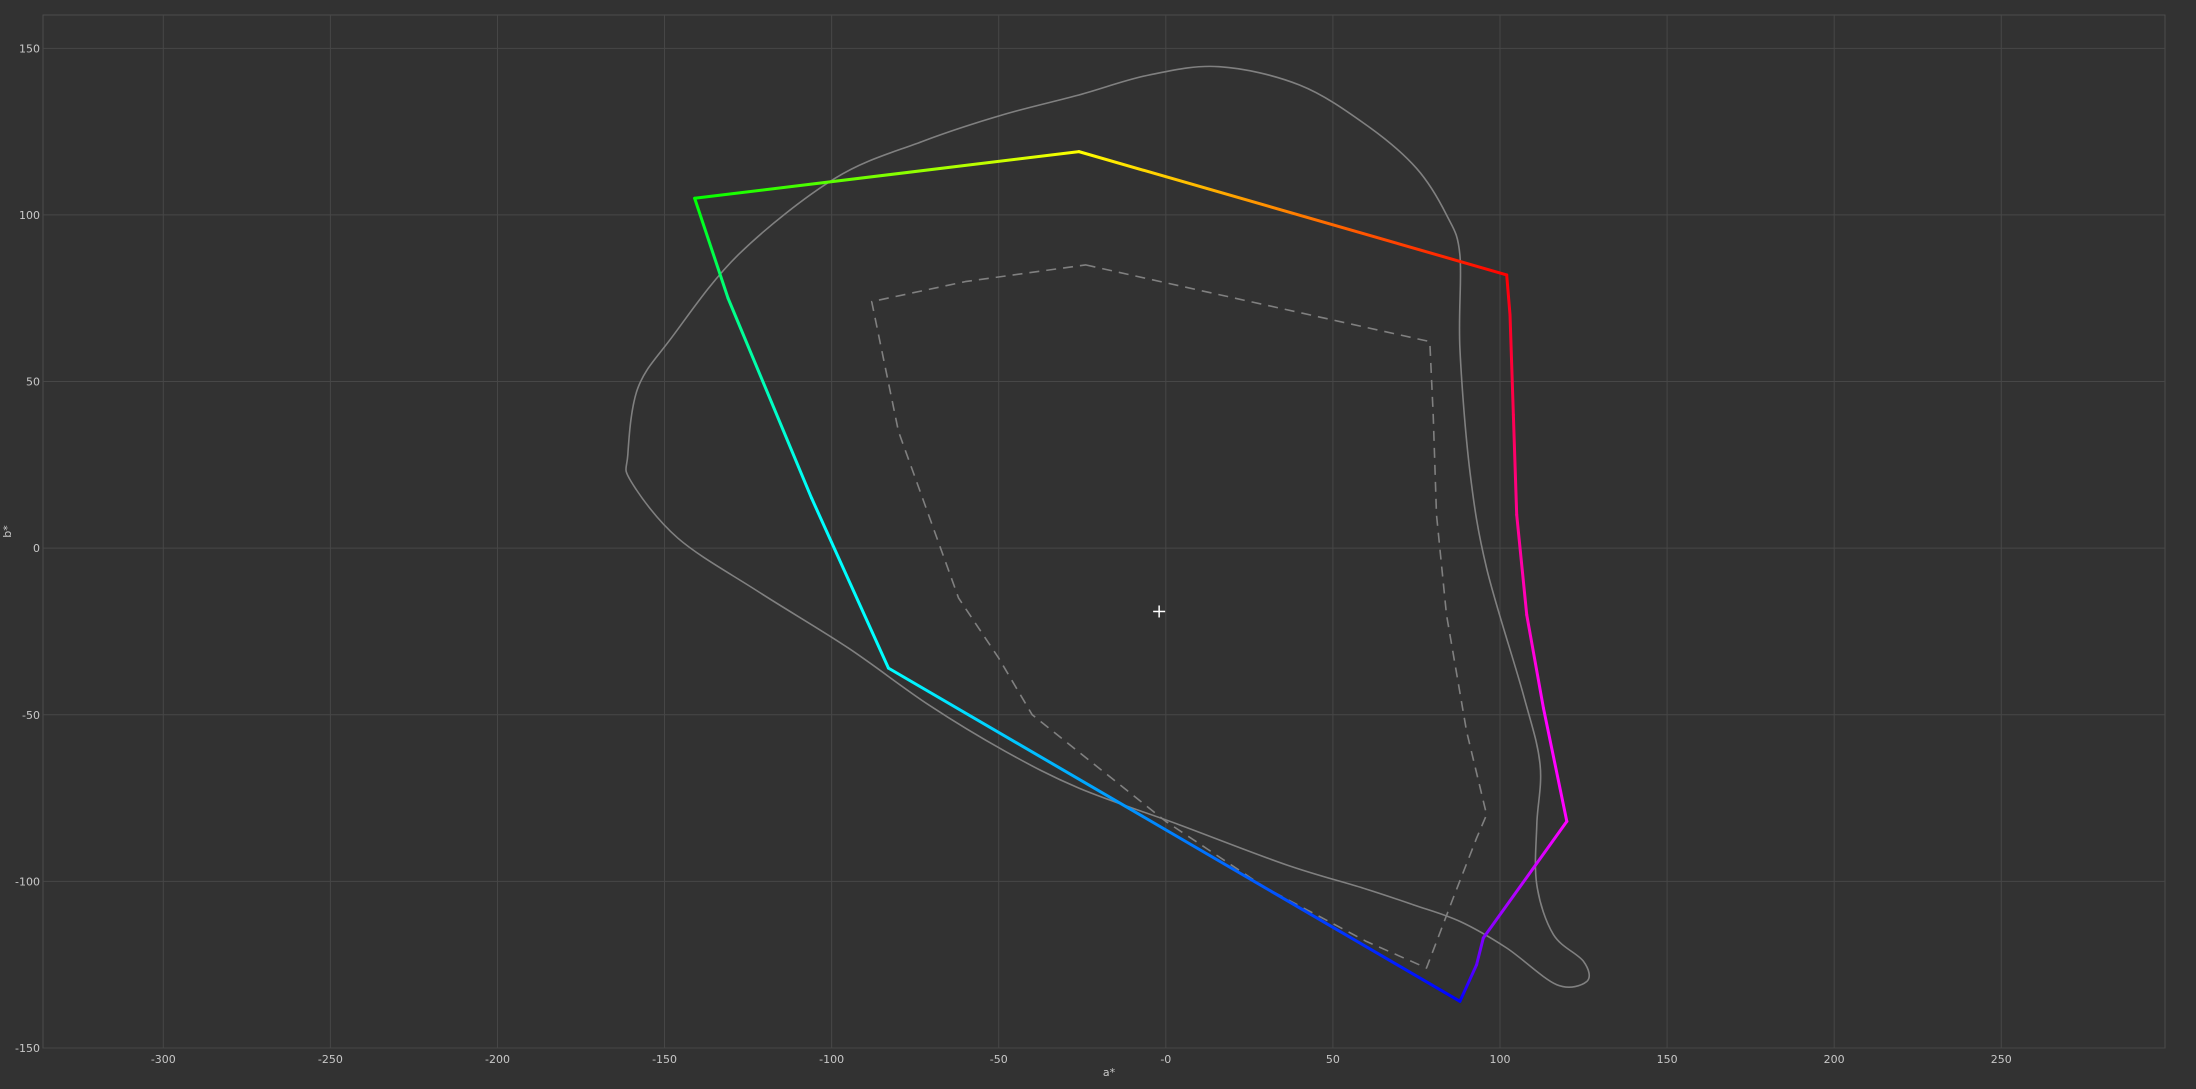 This screenshot has width=2196, height=1089. What do you see at coordinates (831, 1059) in the screenshot?
I see `x-tick-label: -100` at bounding box center [831, 1059].